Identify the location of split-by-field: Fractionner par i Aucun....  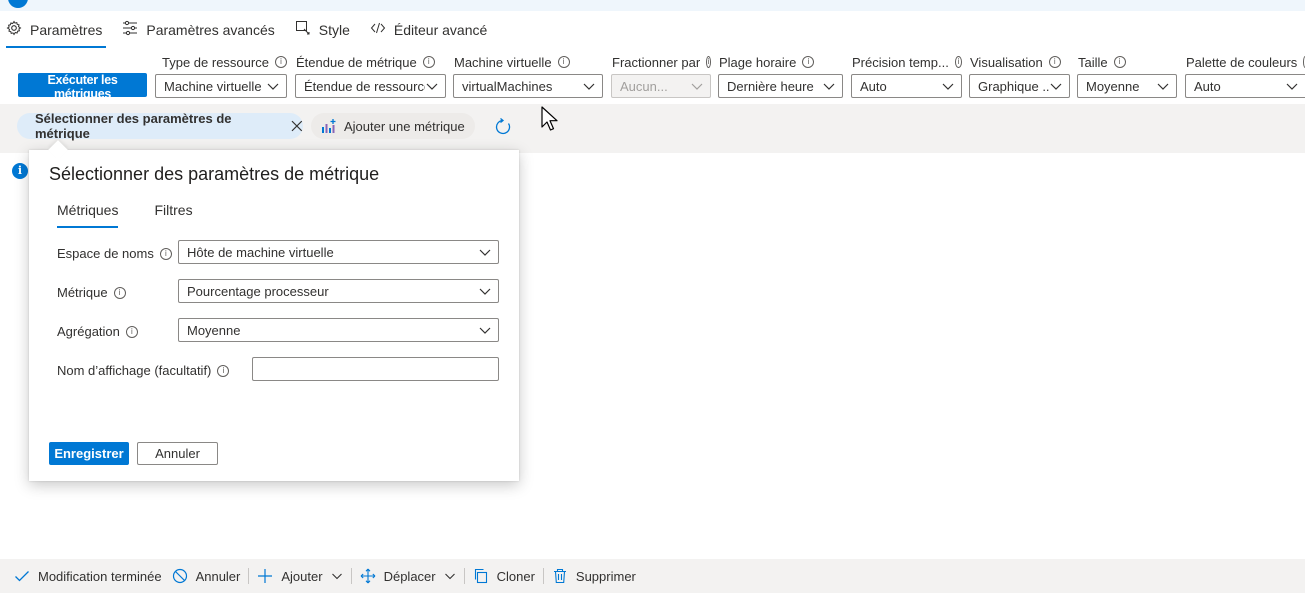
(661, 75).